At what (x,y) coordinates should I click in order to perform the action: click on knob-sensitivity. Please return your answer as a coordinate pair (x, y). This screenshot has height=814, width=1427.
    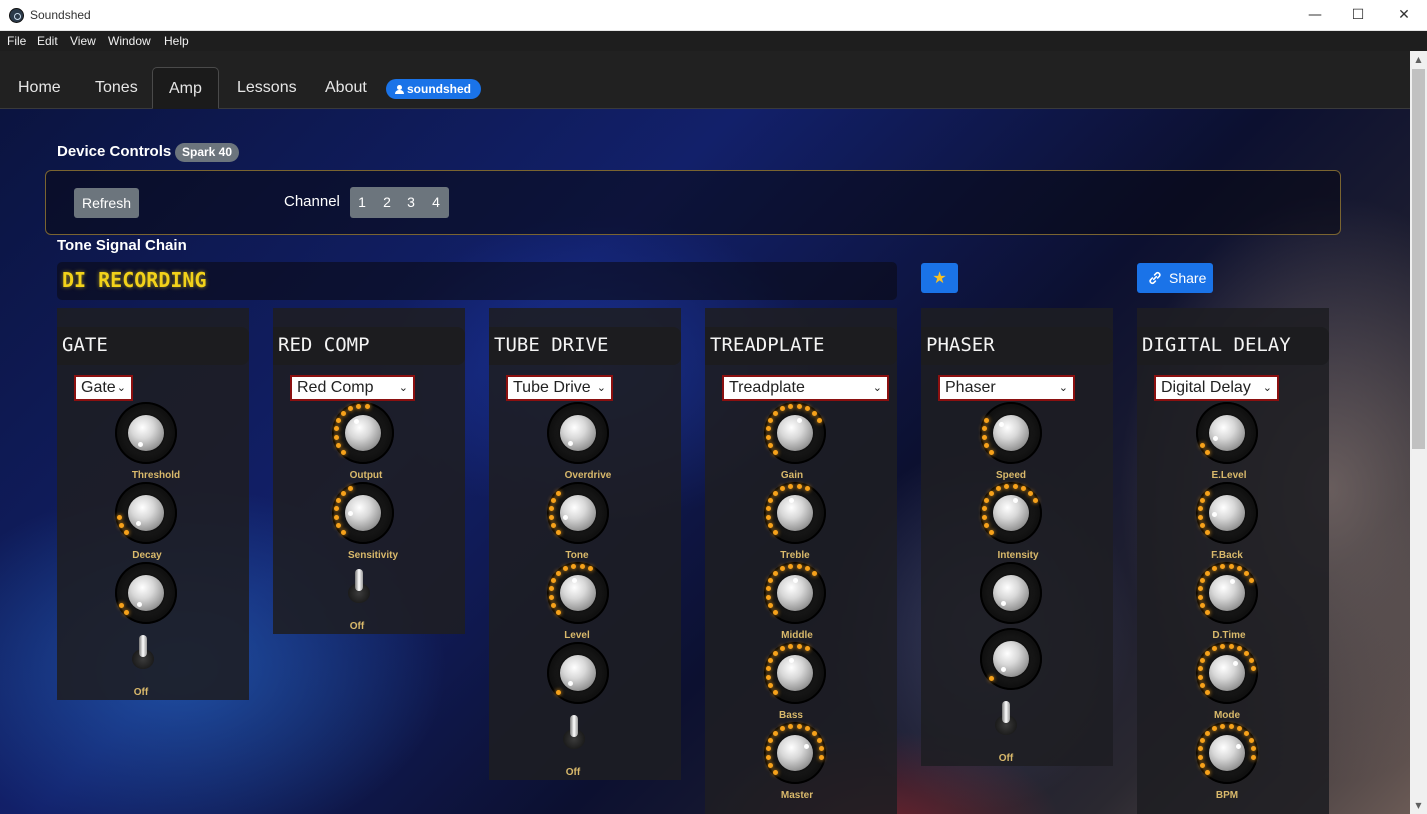
    Looking at the image, I should click on (363, 513).